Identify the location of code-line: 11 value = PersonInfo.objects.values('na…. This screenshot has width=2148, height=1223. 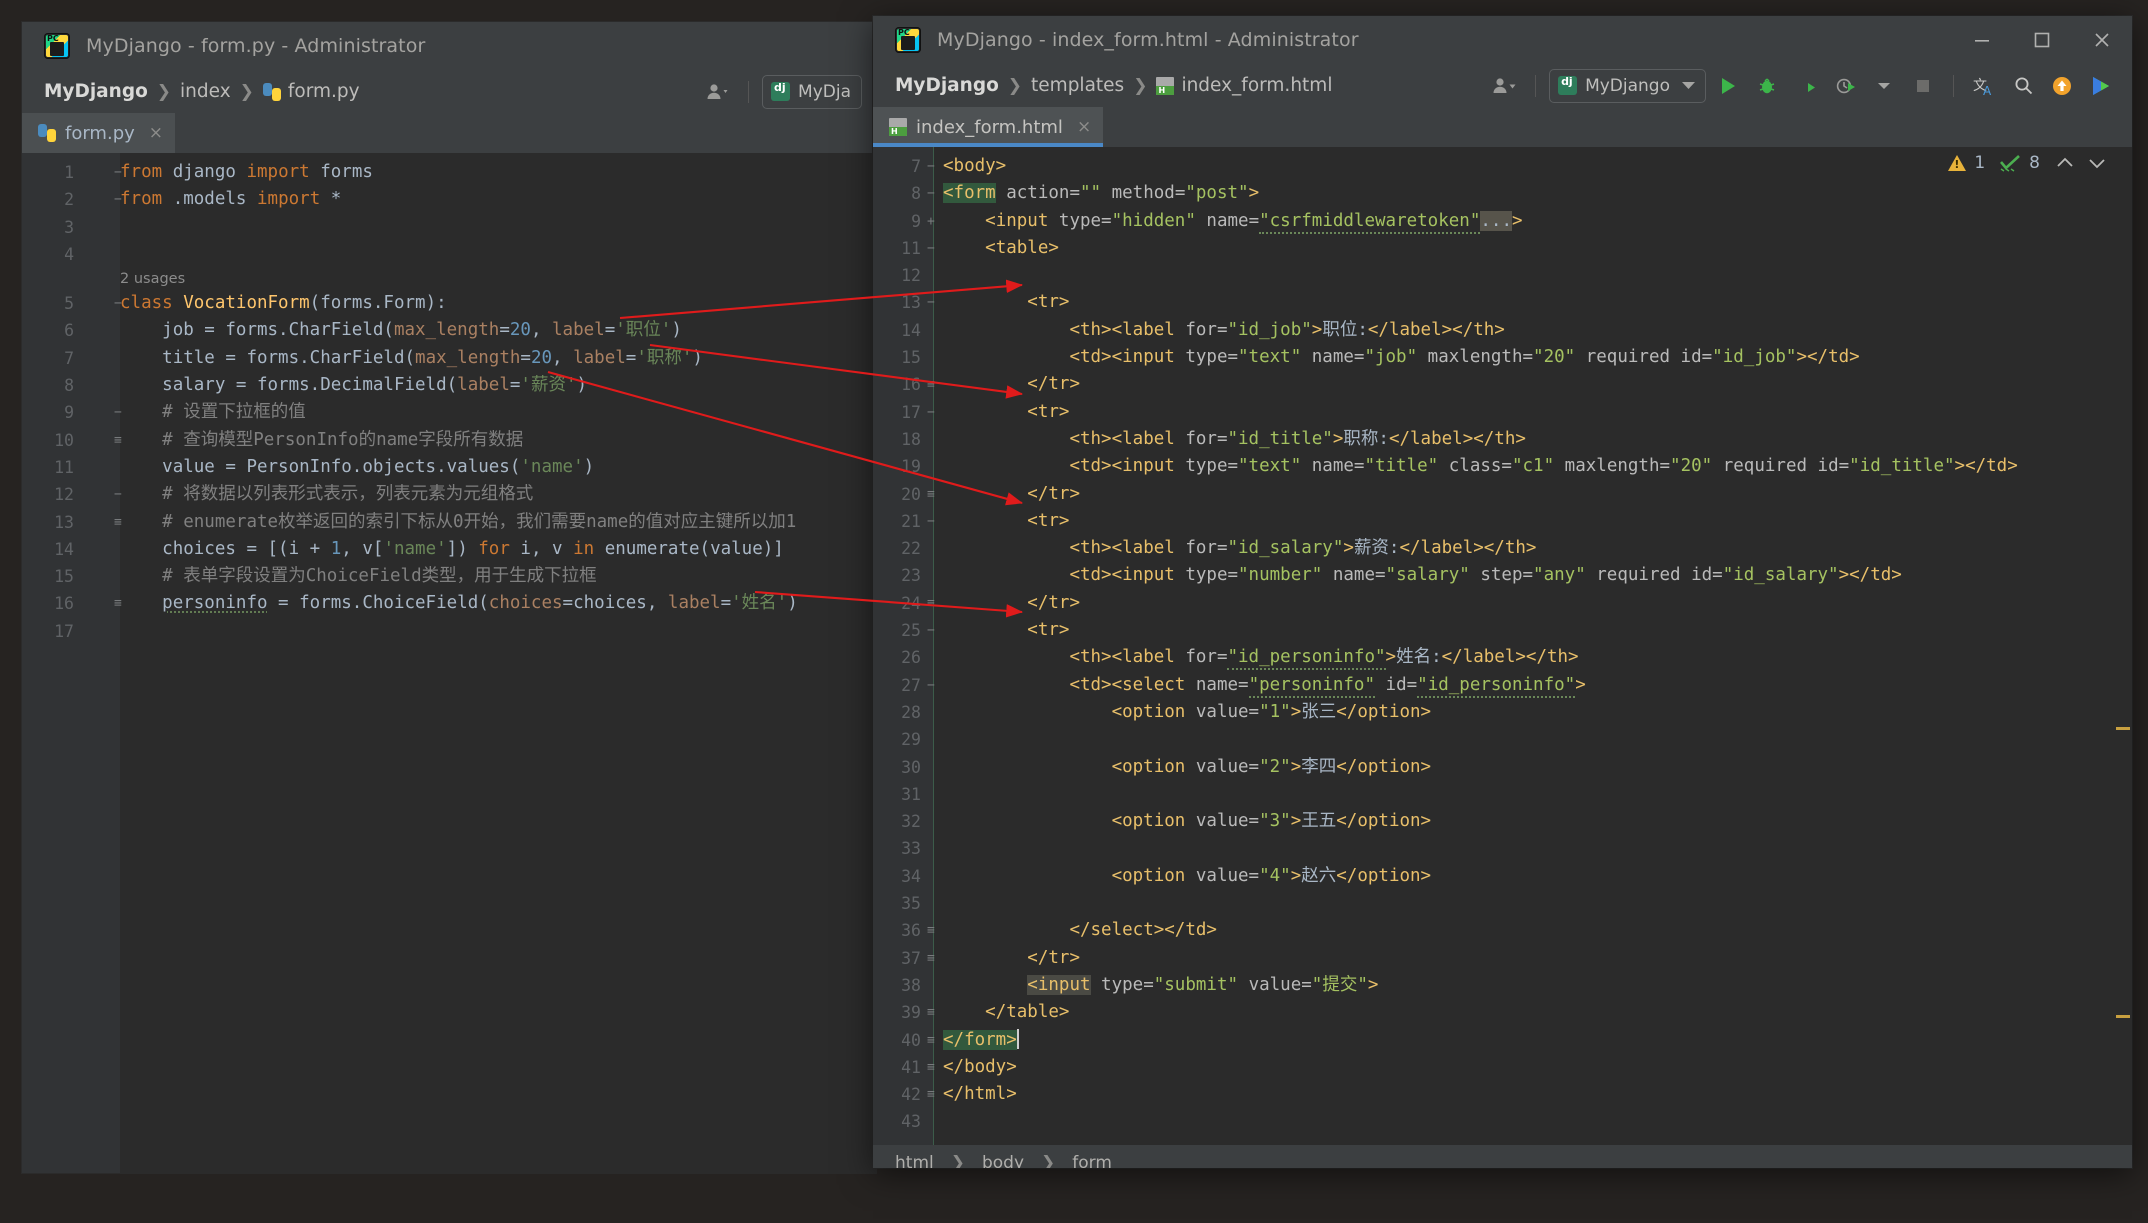
(449, 467).